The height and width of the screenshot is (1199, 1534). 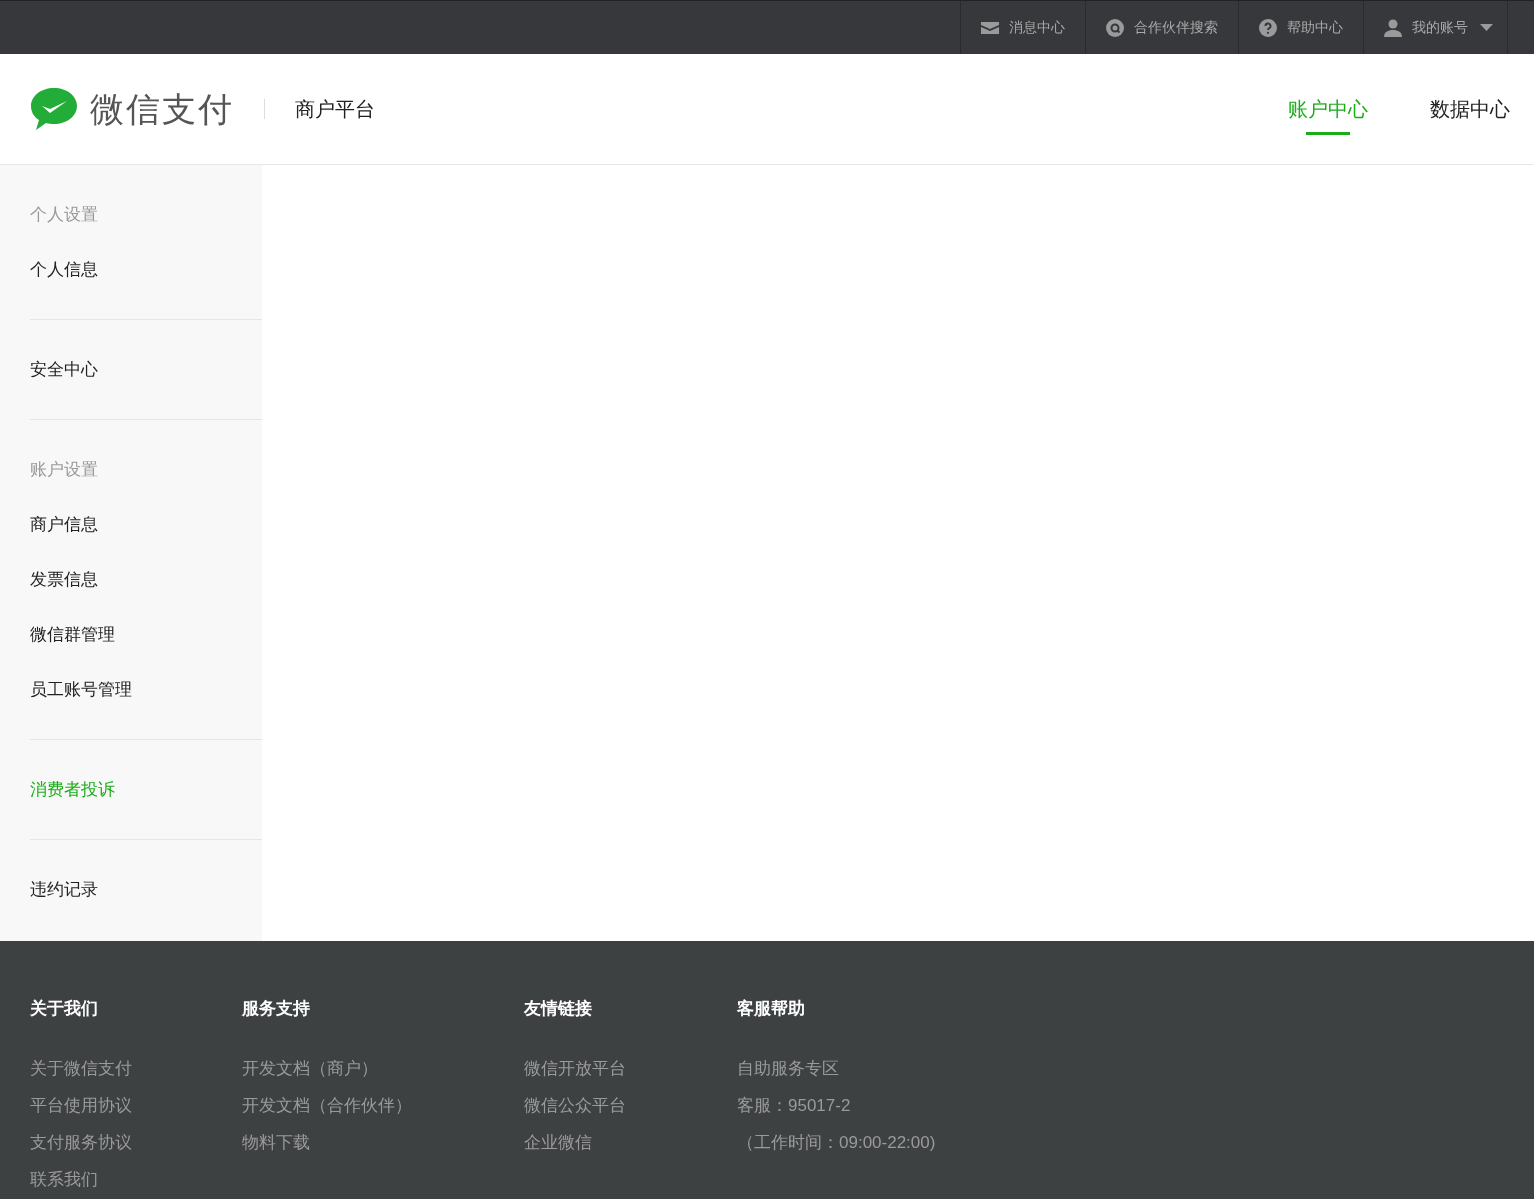 What do you see at coordinates (1268, 27) in the screenshot?
I see `help-icon` at bounding box center [1268, 27].